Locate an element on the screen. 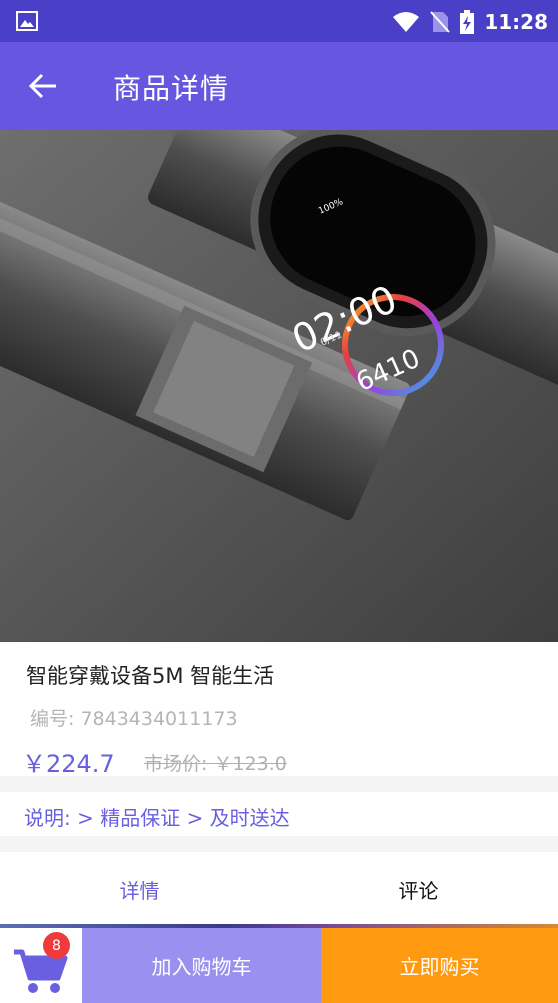 The image size is (558, 1003). page-title: 商品详情 is located at coordinates (171, 88).